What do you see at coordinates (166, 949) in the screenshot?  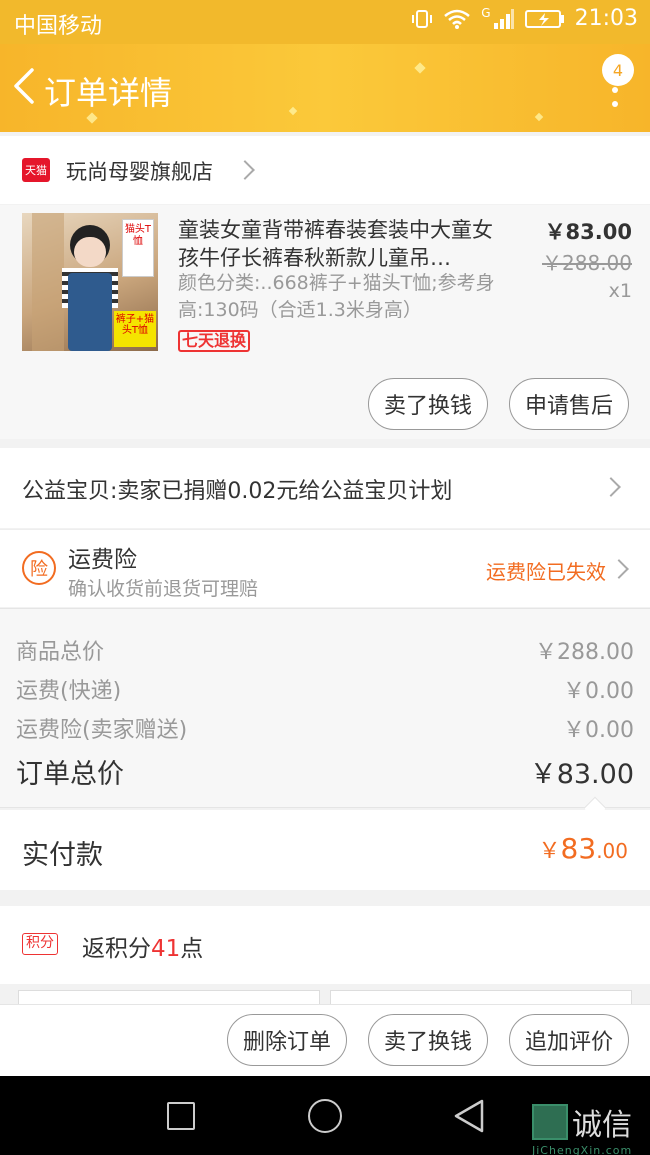 I see `points-value: 41` at bounding box center [166, 949].